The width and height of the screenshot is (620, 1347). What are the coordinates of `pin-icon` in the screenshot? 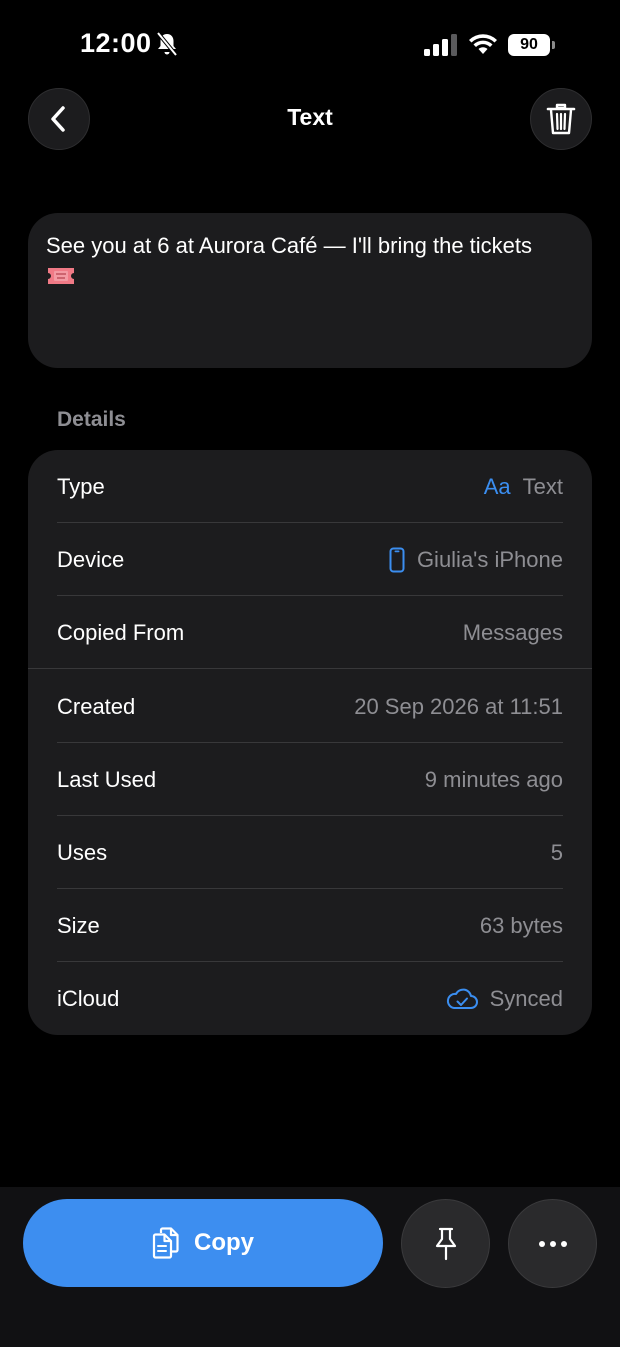 It's located at (445, 1243).